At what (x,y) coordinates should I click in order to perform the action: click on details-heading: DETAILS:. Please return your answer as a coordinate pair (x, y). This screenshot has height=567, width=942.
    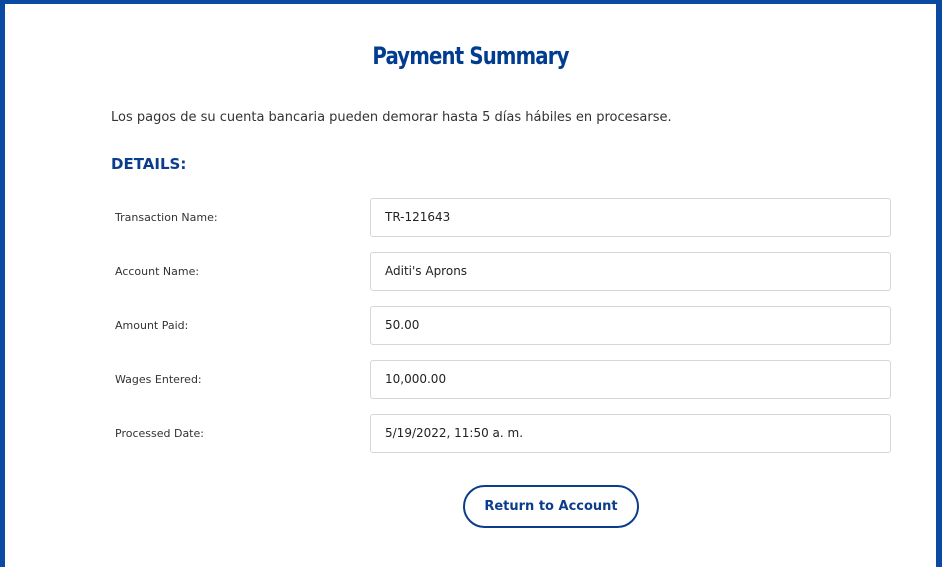
    Looking at the image, I should click on (149, 164).